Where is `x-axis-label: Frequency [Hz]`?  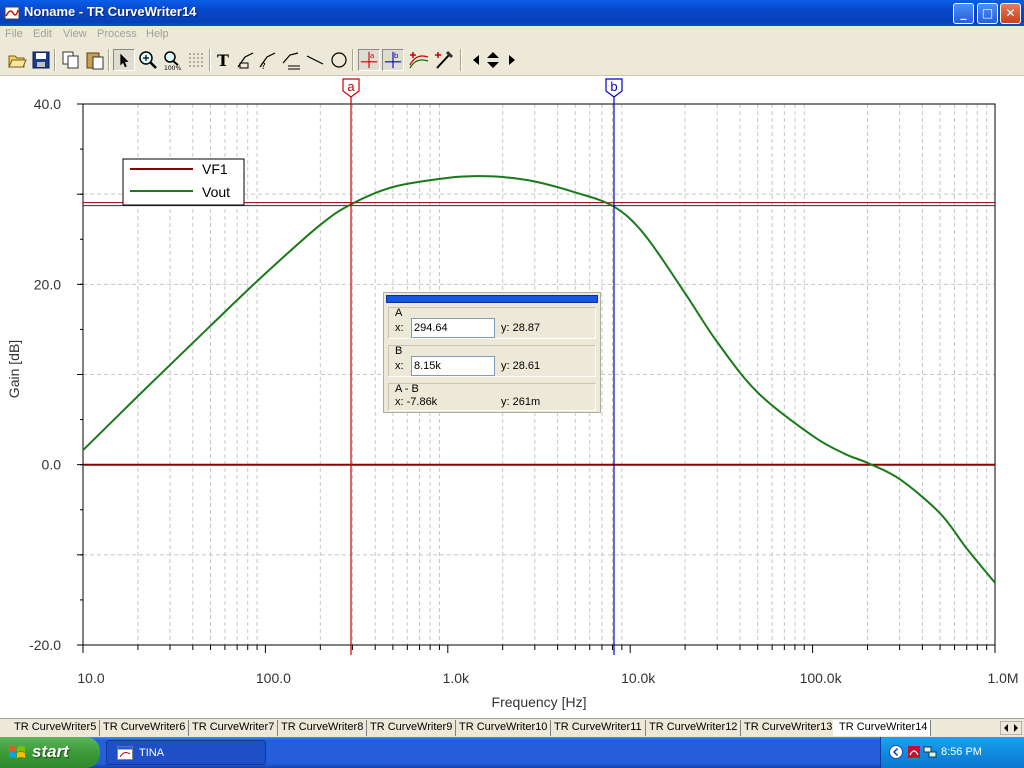 x-axis-label: Frequency [Hz] is located at coordinates (539, 702).